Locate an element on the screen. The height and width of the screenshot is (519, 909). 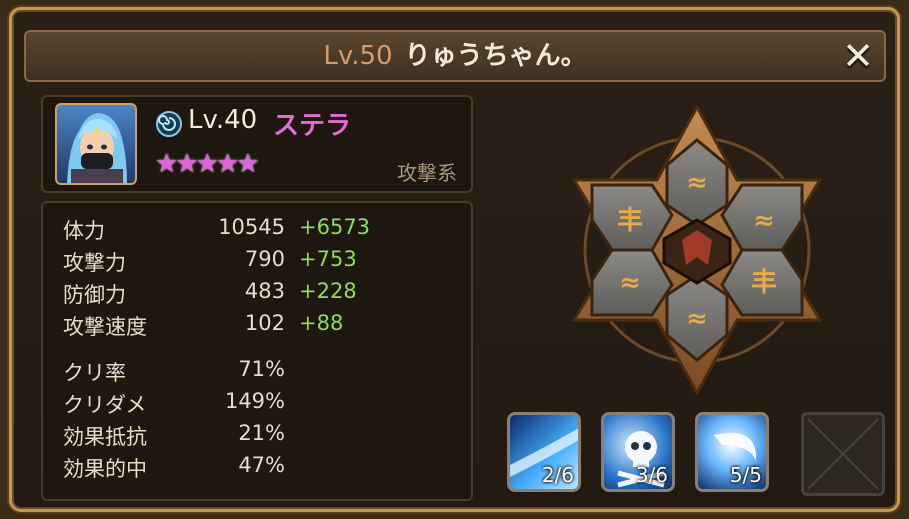
stat-value: 102 is located at coordinates (264, 323).